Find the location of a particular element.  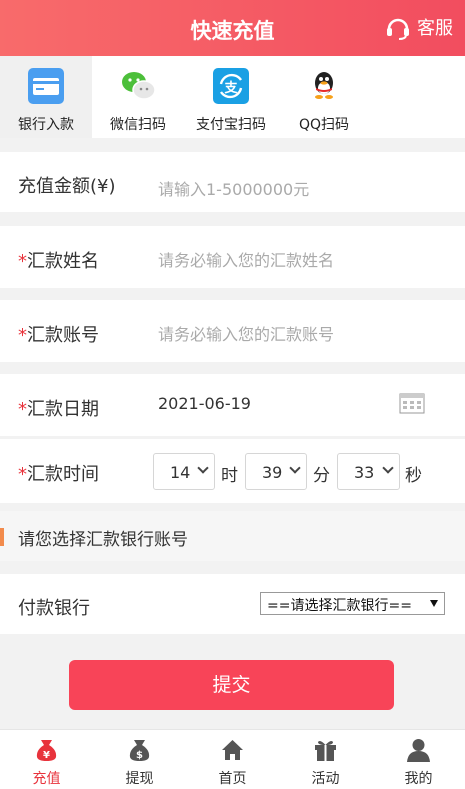

nav-label: 首页 is located at coordinates (232, 779).